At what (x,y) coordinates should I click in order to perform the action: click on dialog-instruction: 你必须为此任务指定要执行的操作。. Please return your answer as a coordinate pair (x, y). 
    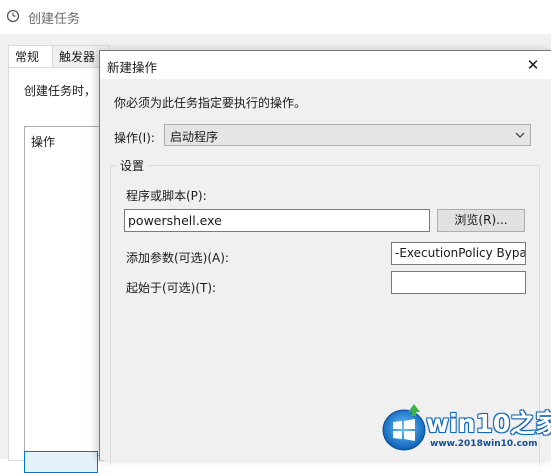
    Looking at the image, I should click on (210, 103).